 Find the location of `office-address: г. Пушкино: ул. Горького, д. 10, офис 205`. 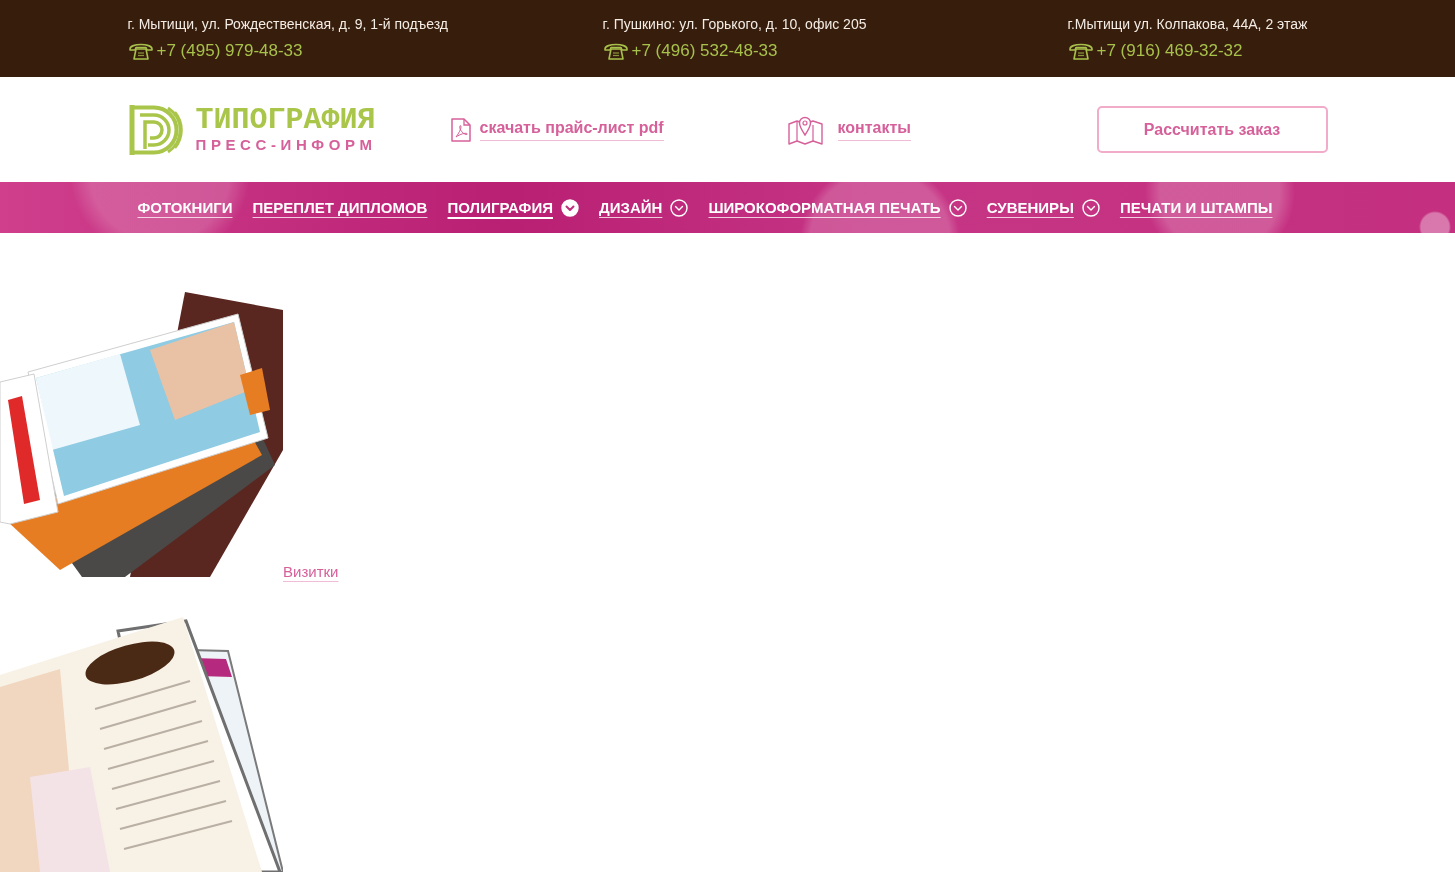

office-address: г. Пушкино: ул. Горького, д. 10, офис 205 is located at coordinates (735, 24).